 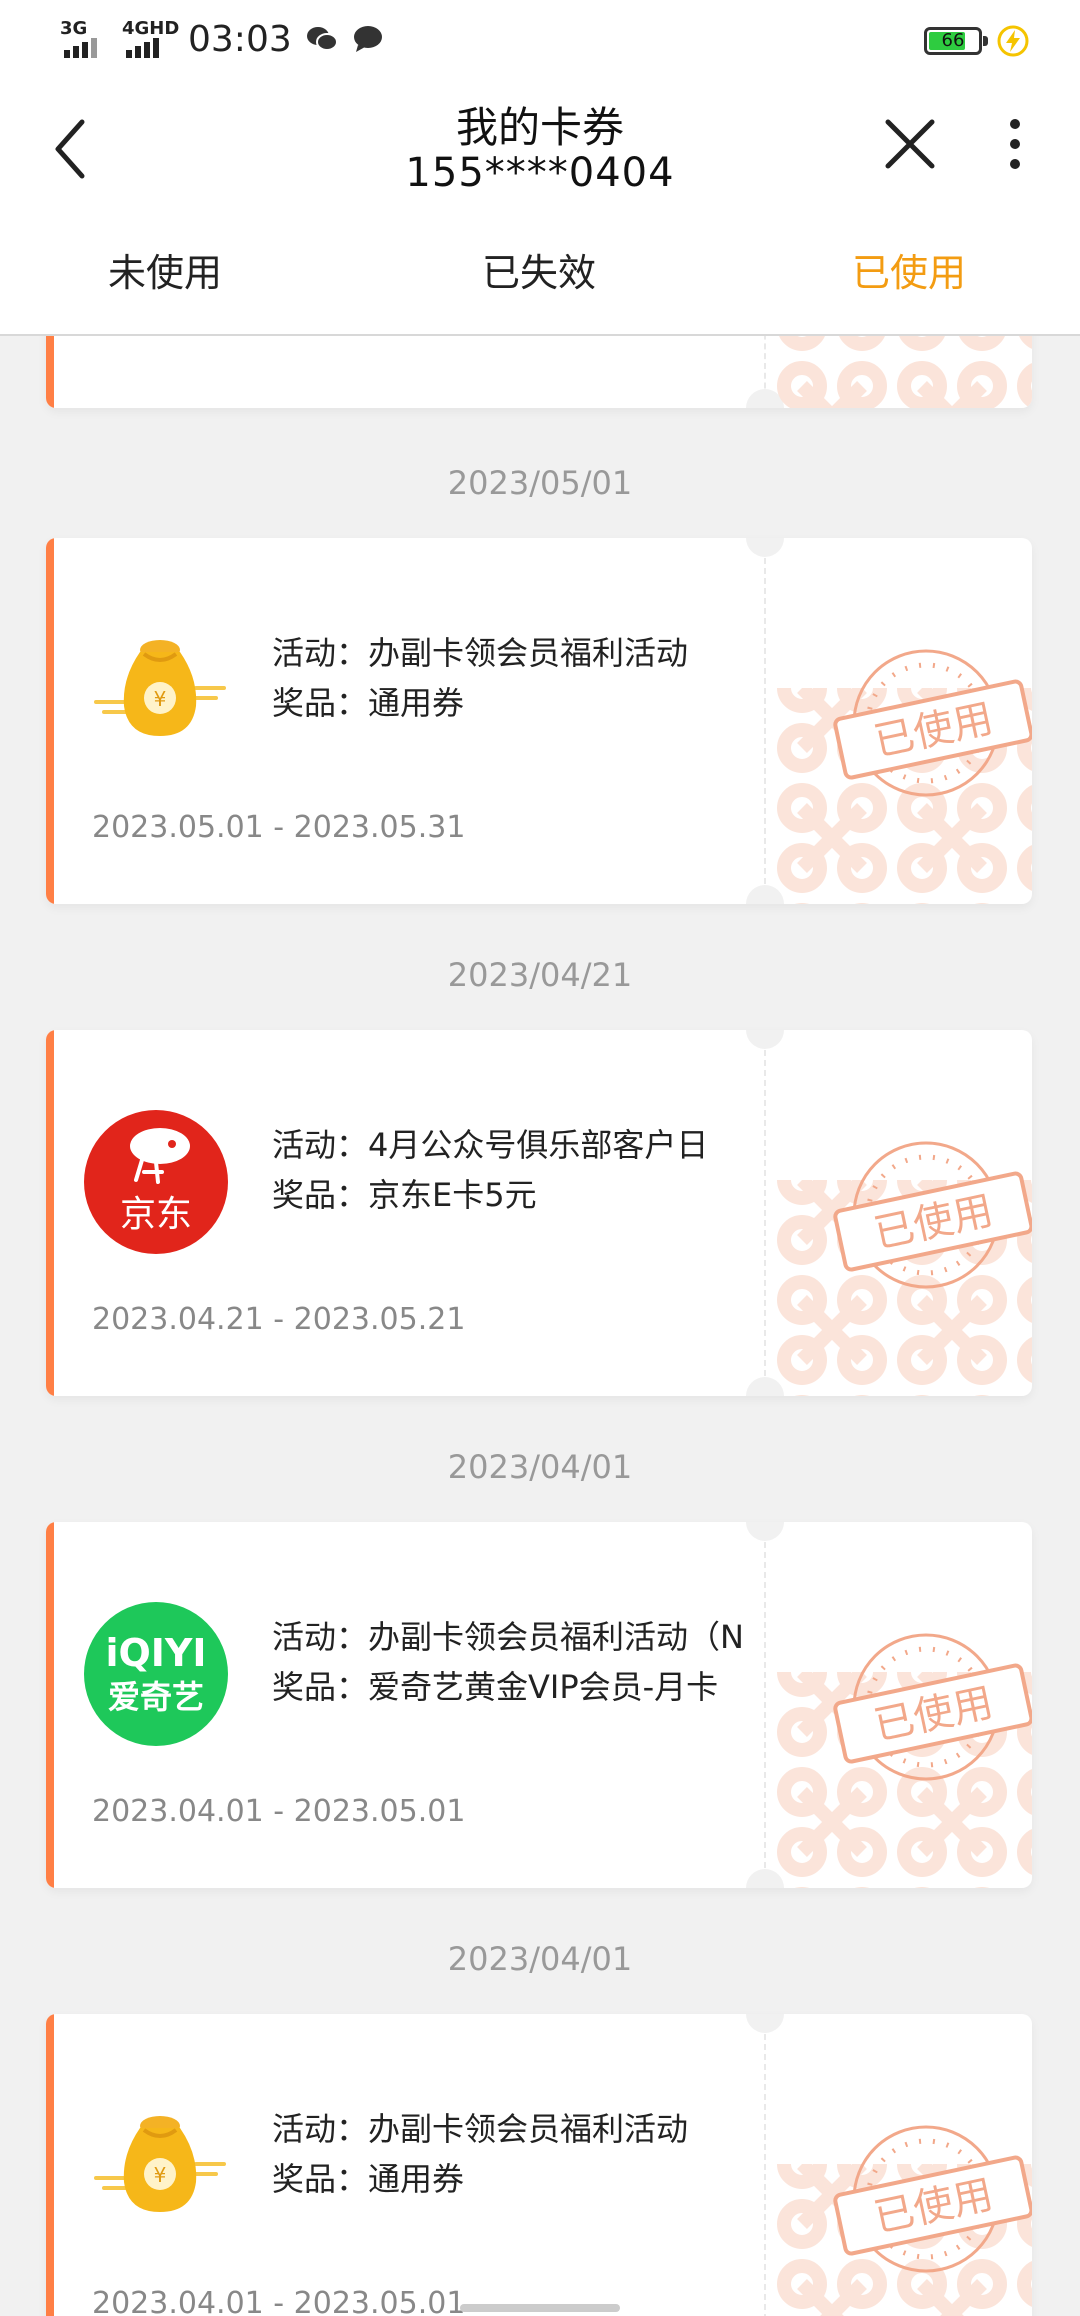 What do you see at coordinates (540, 975) in the screenshot?
I see `coupon-date: 2023/04/21` at bounding box center [540, 975].